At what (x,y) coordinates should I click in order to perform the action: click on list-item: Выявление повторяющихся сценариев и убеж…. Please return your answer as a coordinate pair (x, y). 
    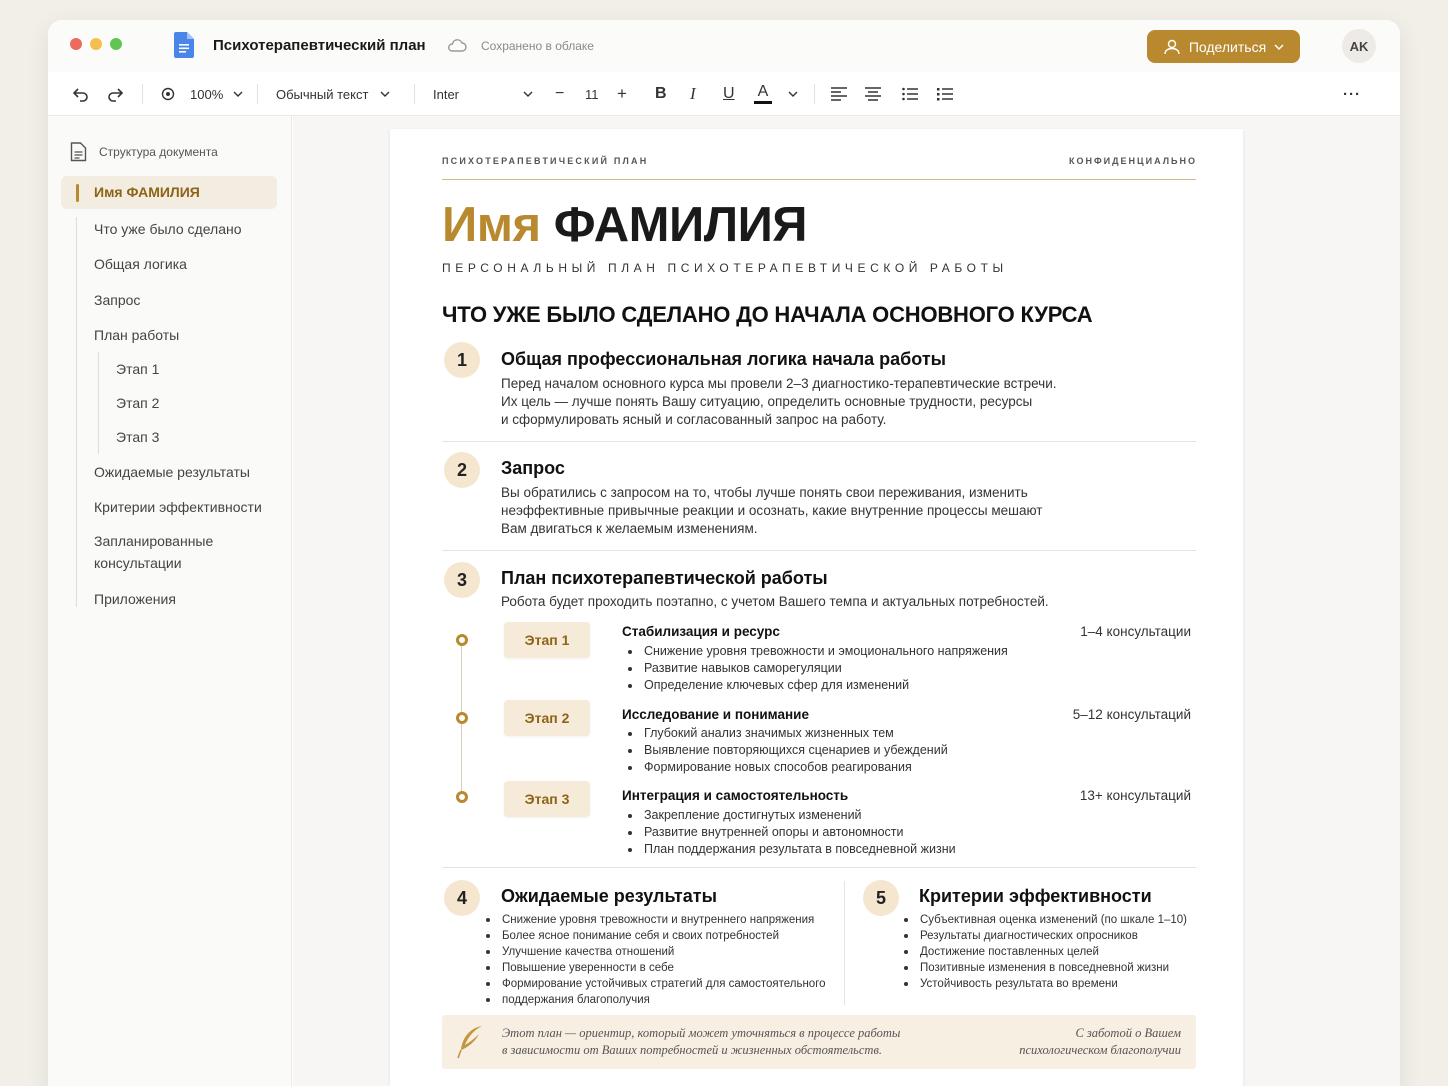
    Looking at the image, I should click on (785, 750).